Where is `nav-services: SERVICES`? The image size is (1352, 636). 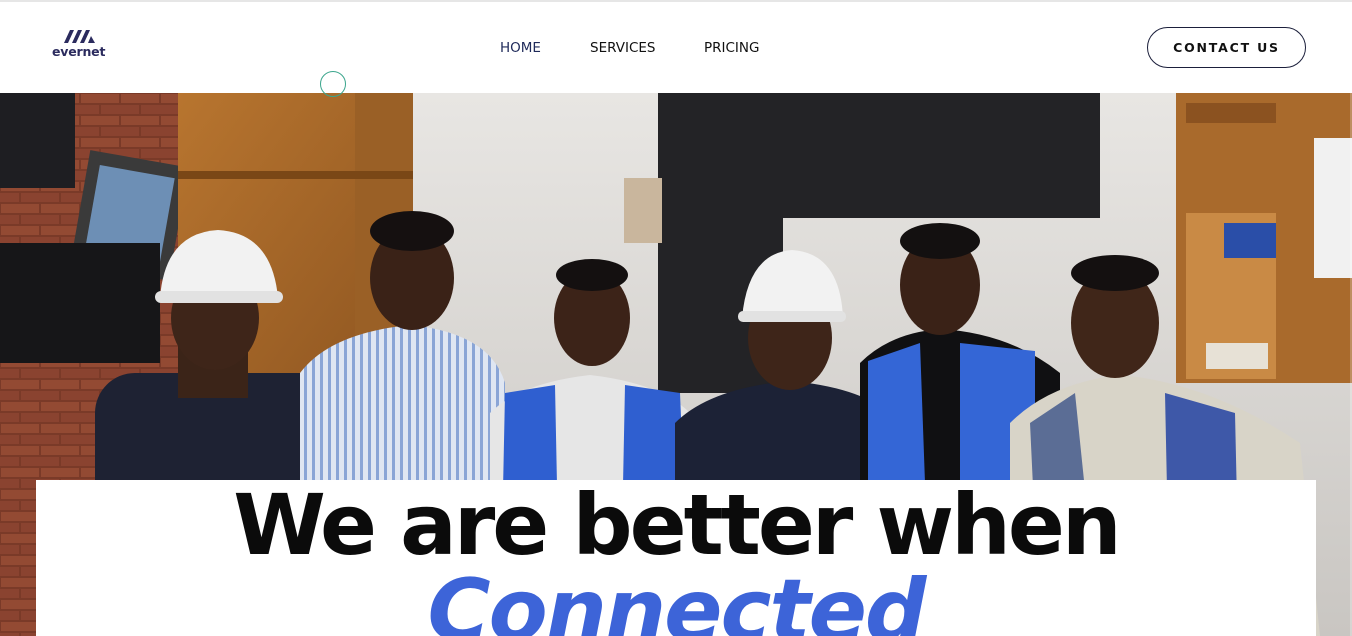
nav-services: SERVICES is located at coordinates (622, 48).